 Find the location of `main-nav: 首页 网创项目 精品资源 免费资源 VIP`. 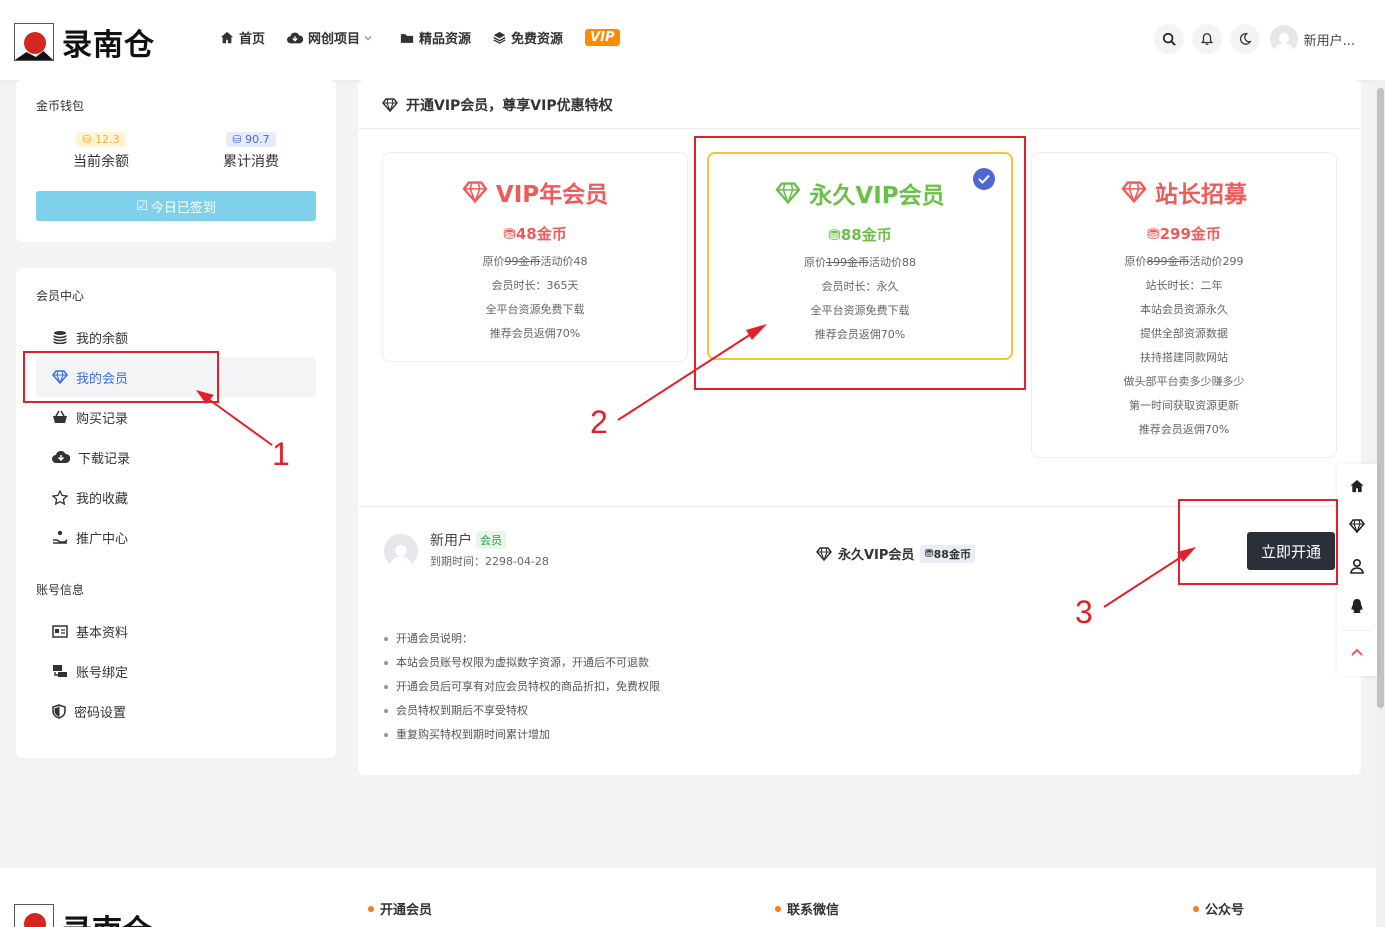

main-nav: 首页 网创项目 精品资源 免费资源 VIP is located at coordinates (420, 37).